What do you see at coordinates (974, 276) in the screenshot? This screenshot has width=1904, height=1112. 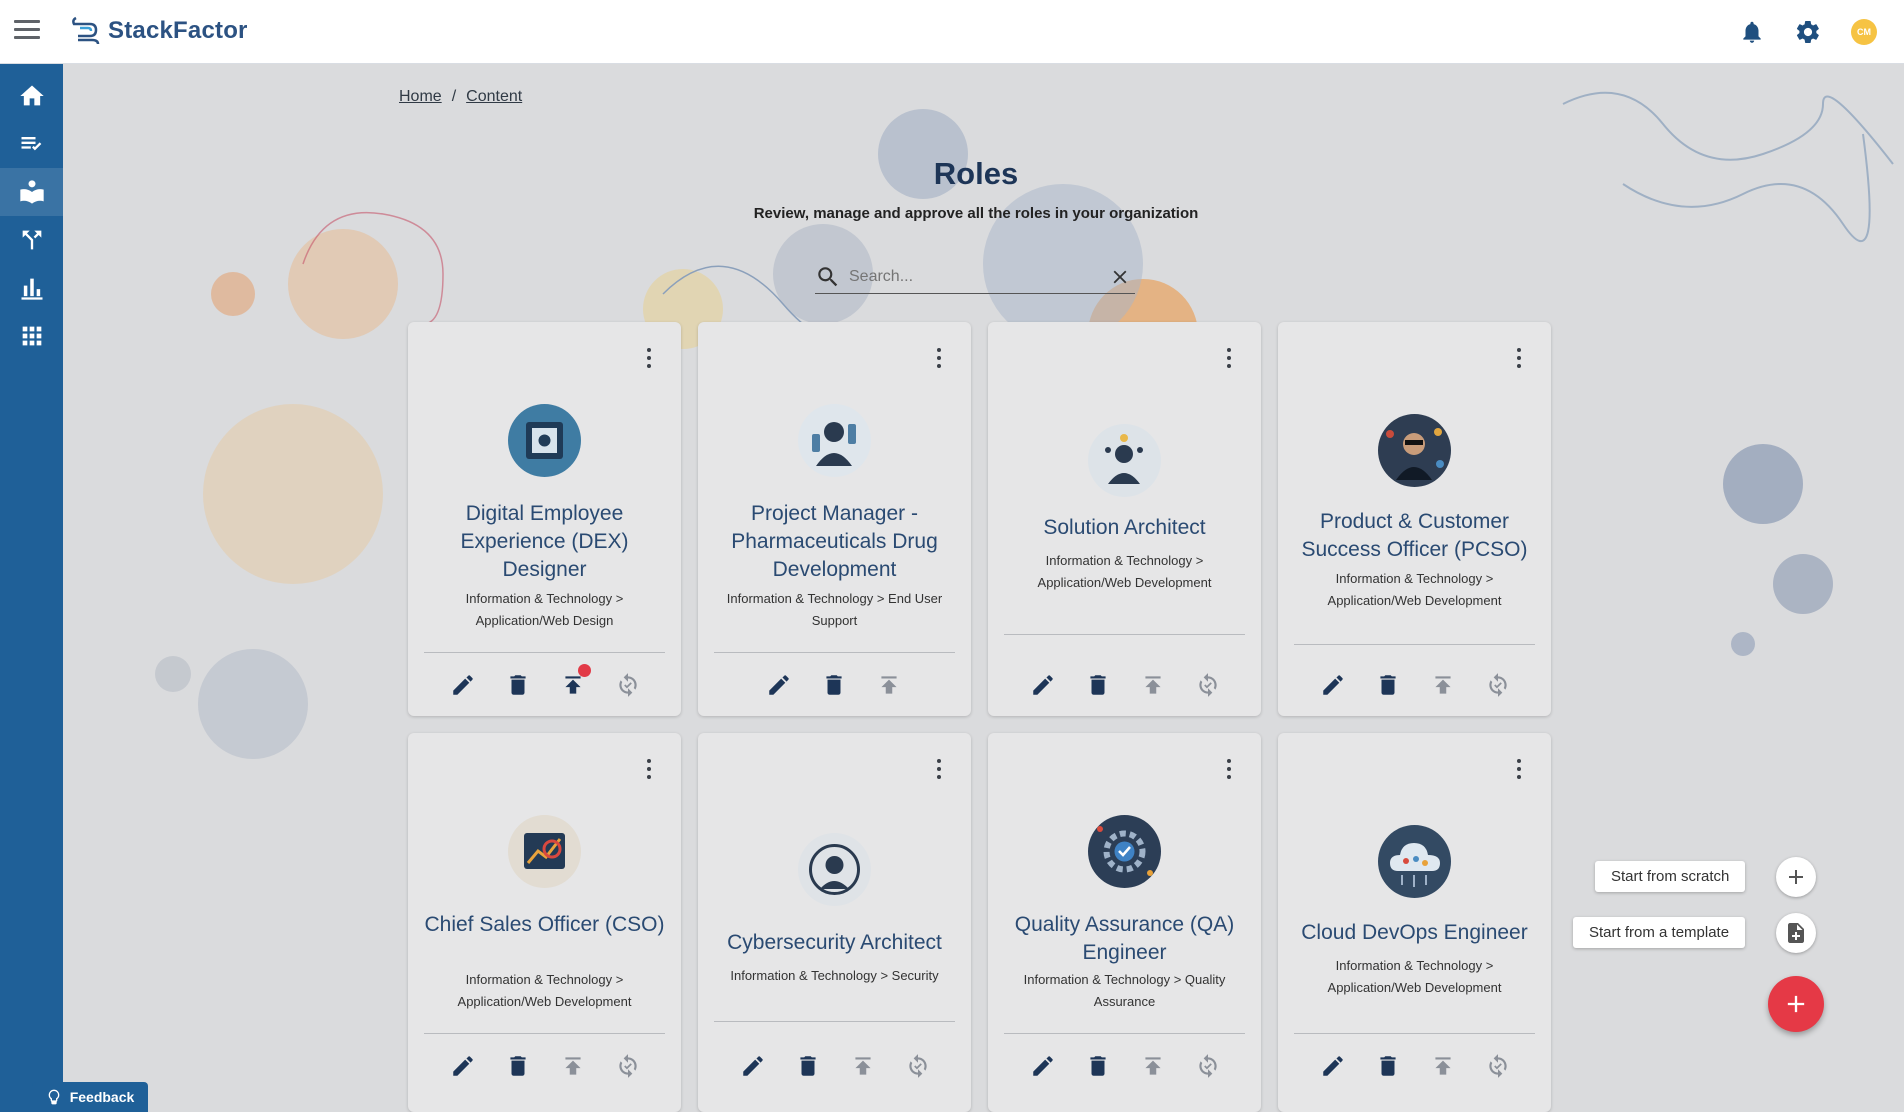 I see `search-input` at bounding box center [974, 276].